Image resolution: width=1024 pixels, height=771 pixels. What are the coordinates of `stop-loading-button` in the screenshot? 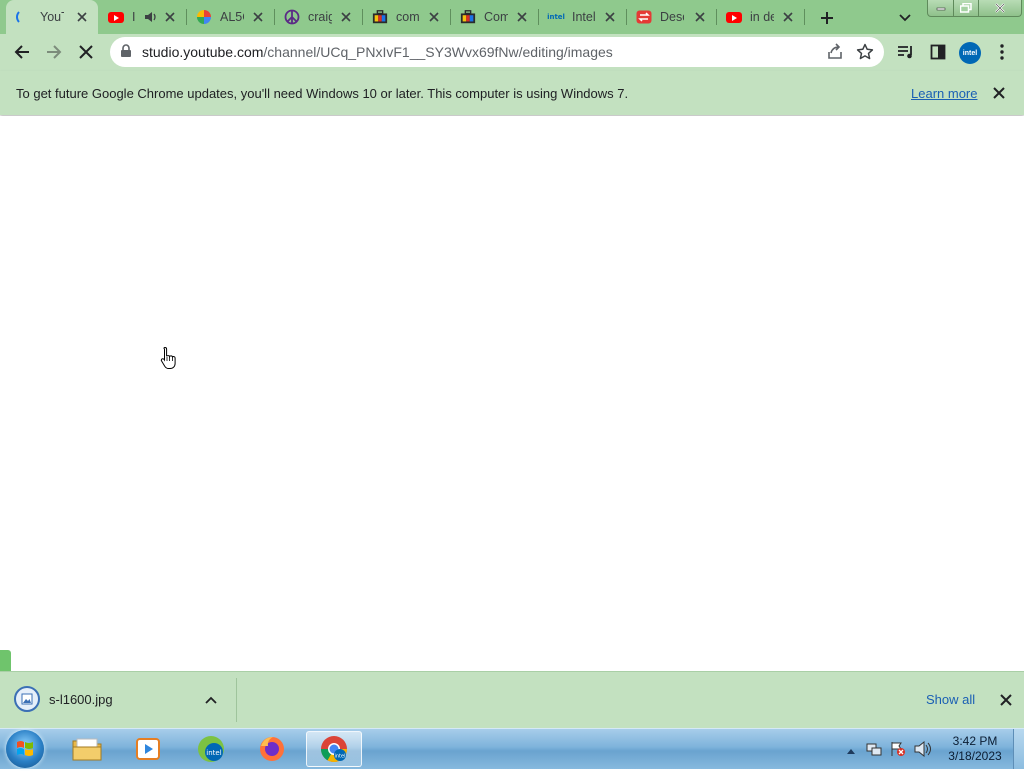 It's located at (86, 52).